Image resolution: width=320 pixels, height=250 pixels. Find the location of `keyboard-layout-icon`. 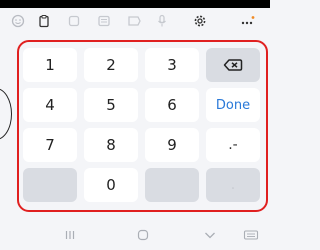

keyboard-layout-icon is located at coordinates (104, 21).